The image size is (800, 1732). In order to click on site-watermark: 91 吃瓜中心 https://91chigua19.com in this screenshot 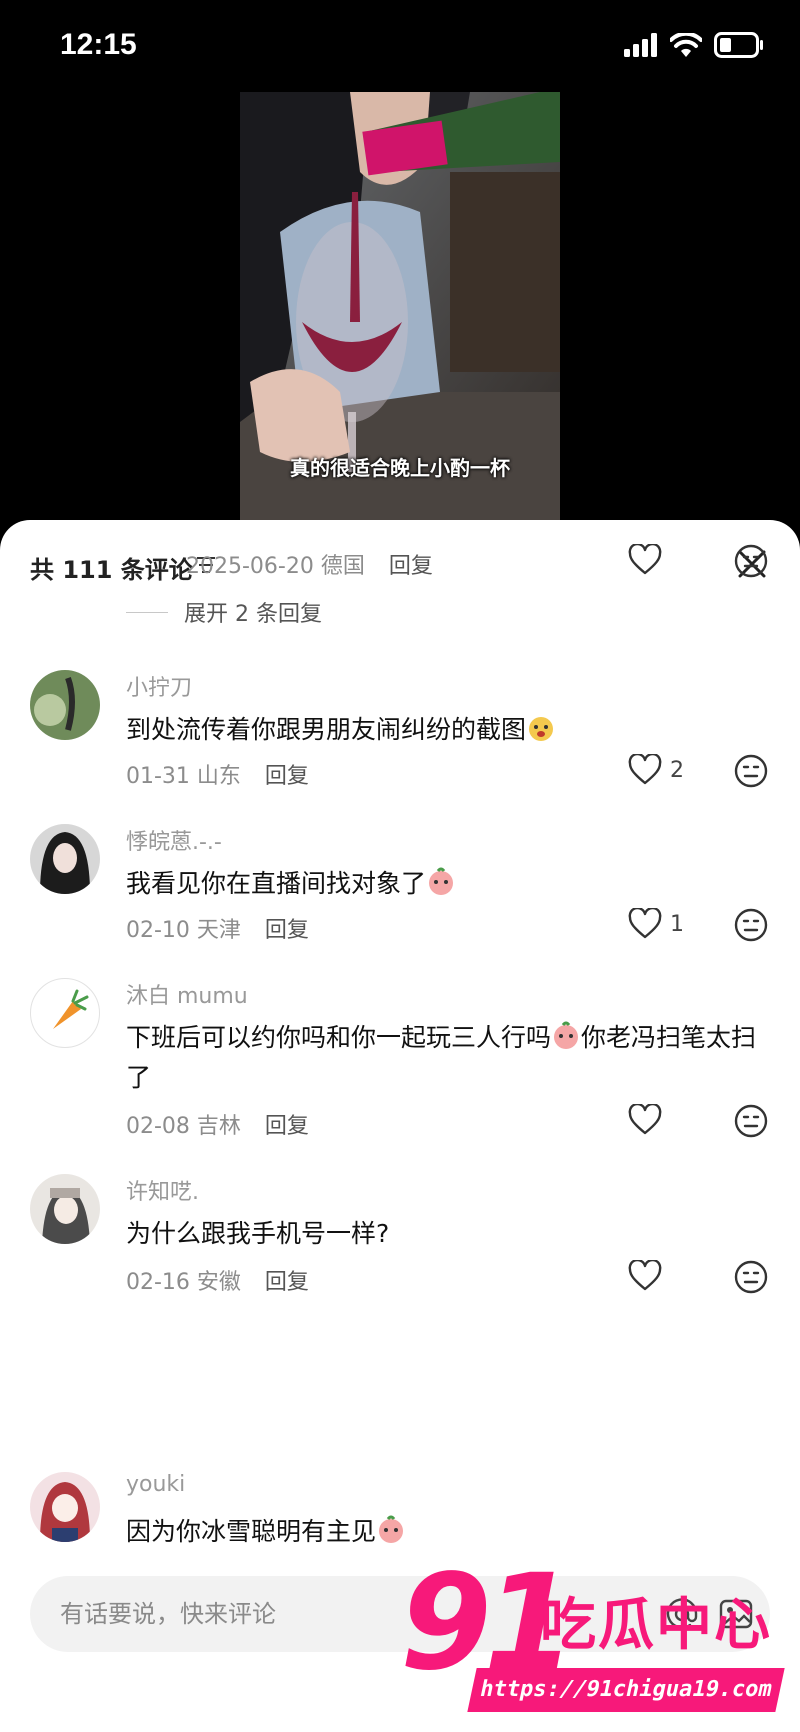, I will do `click(595, 1640)`.